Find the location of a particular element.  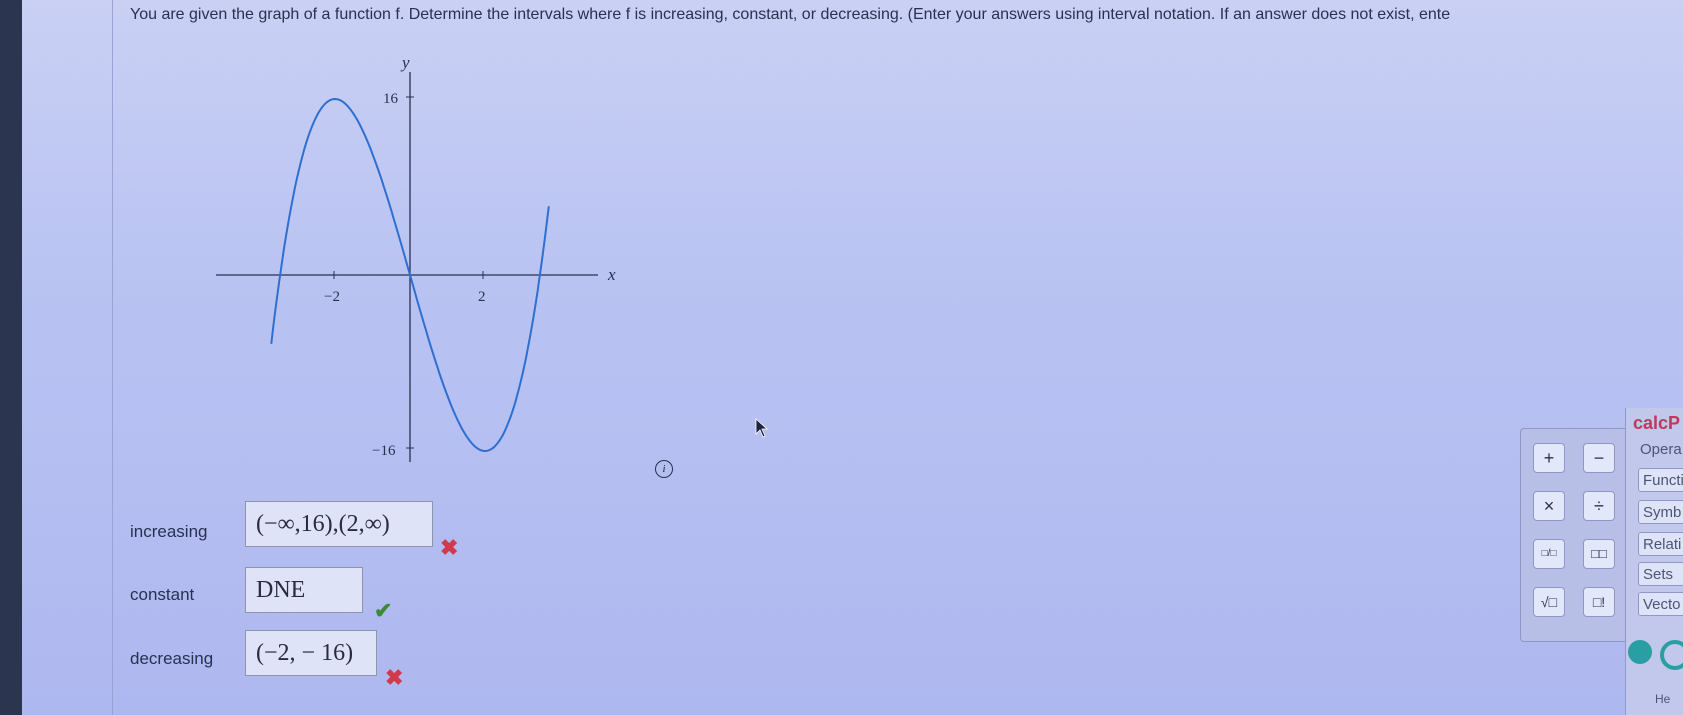

plus-key: + is located at coordinates (1549, 458).